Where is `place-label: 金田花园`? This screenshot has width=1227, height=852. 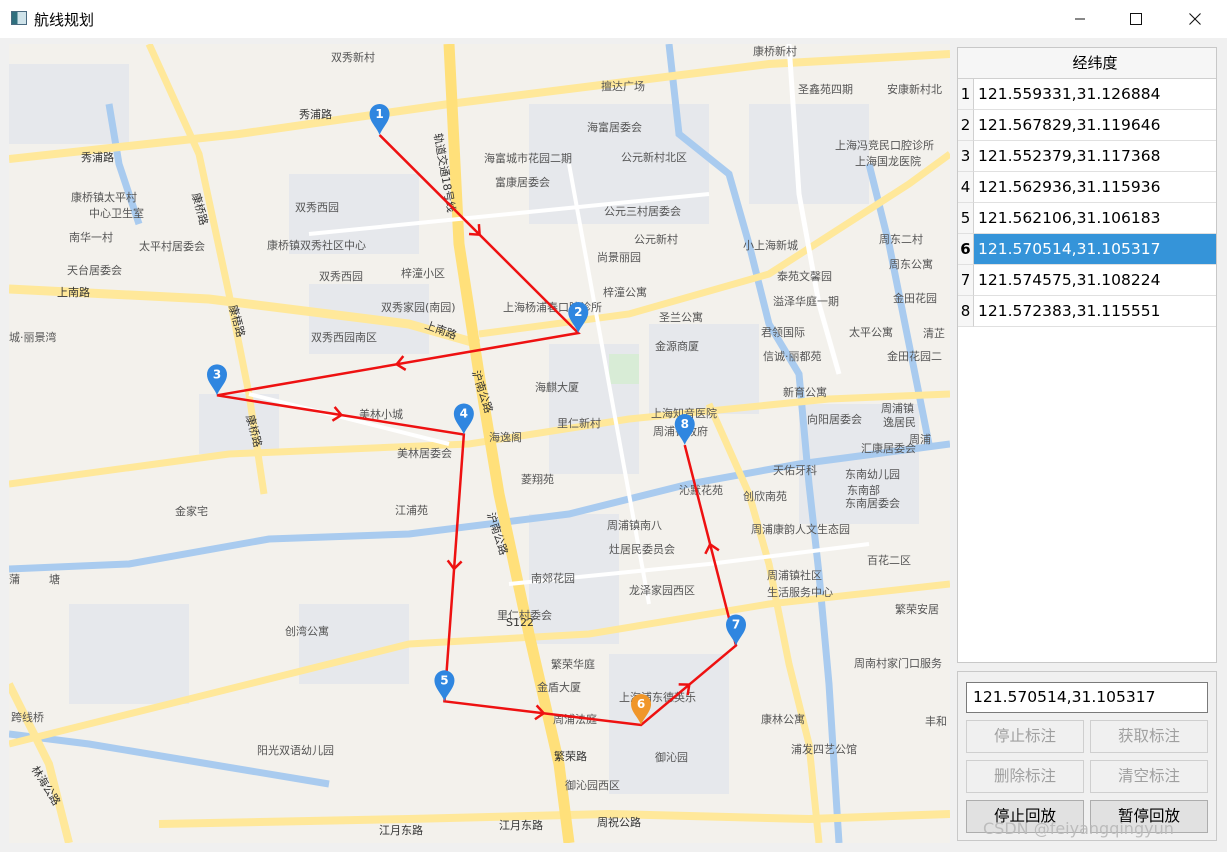
place-label: 金田花园 is located at coordinates (915, 298).